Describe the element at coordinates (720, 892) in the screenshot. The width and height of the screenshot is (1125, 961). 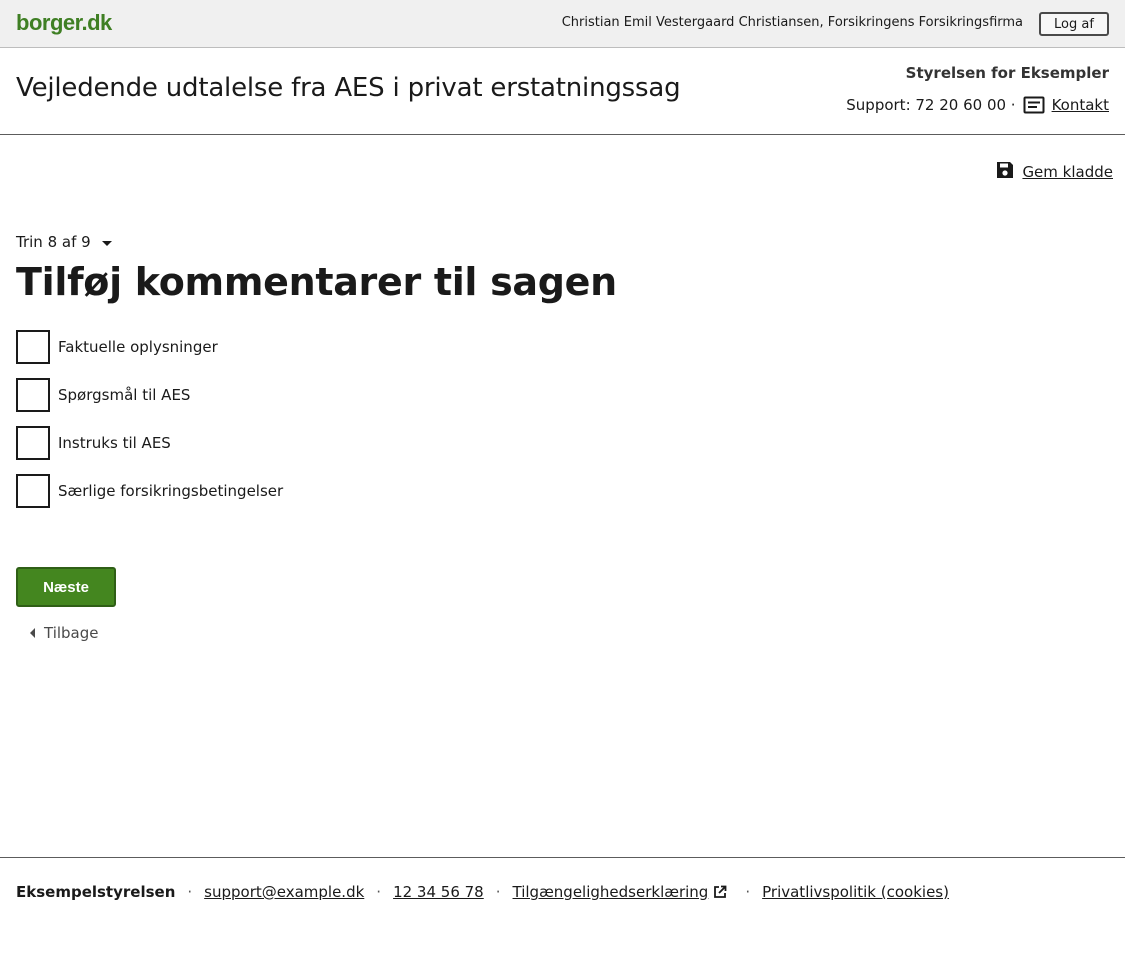
I see `external-link-icon` at that location.